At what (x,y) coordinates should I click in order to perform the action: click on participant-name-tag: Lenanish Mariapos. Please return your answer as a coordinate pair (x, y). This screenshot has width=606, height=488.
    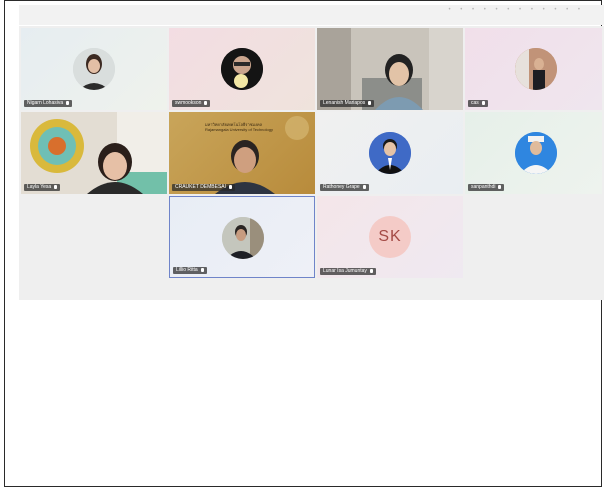
    Looking at the image, I should click on (347, 103).